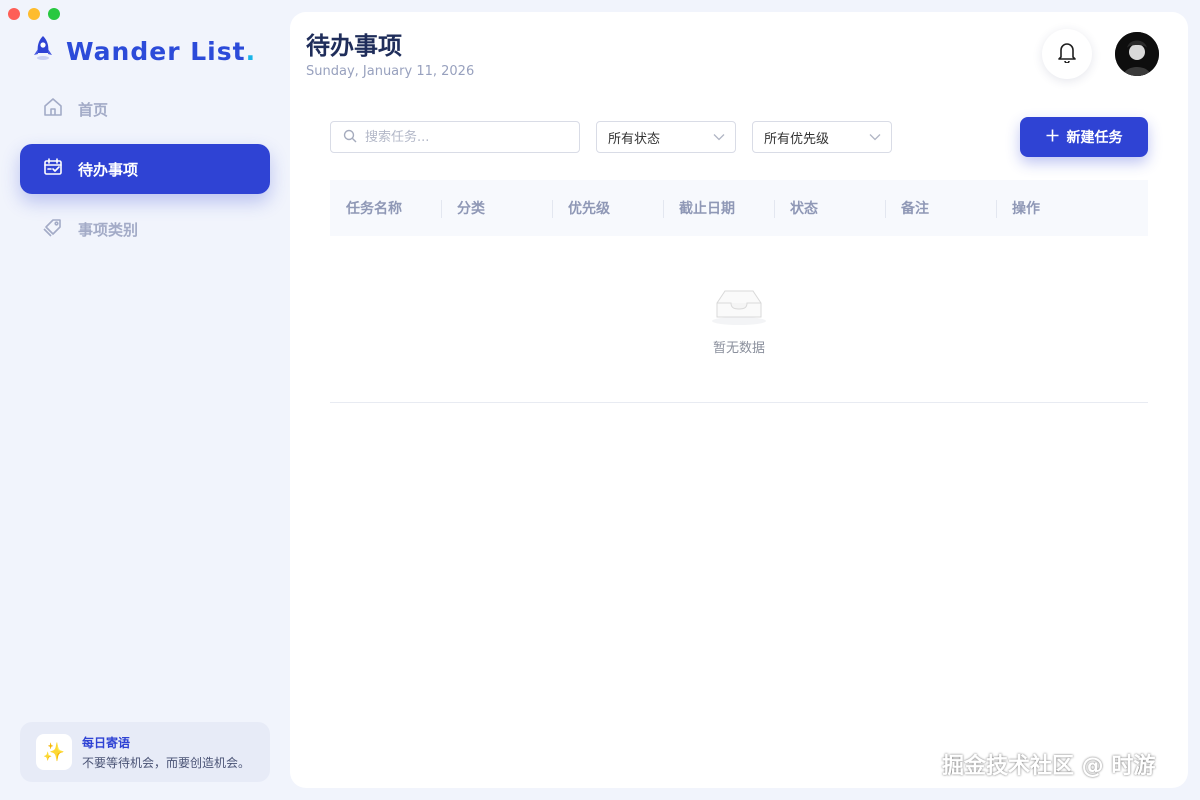  What do you see at coordinates (350, 137) in the screenshot?
I see `search-icon` at bounding box center [350, 137].